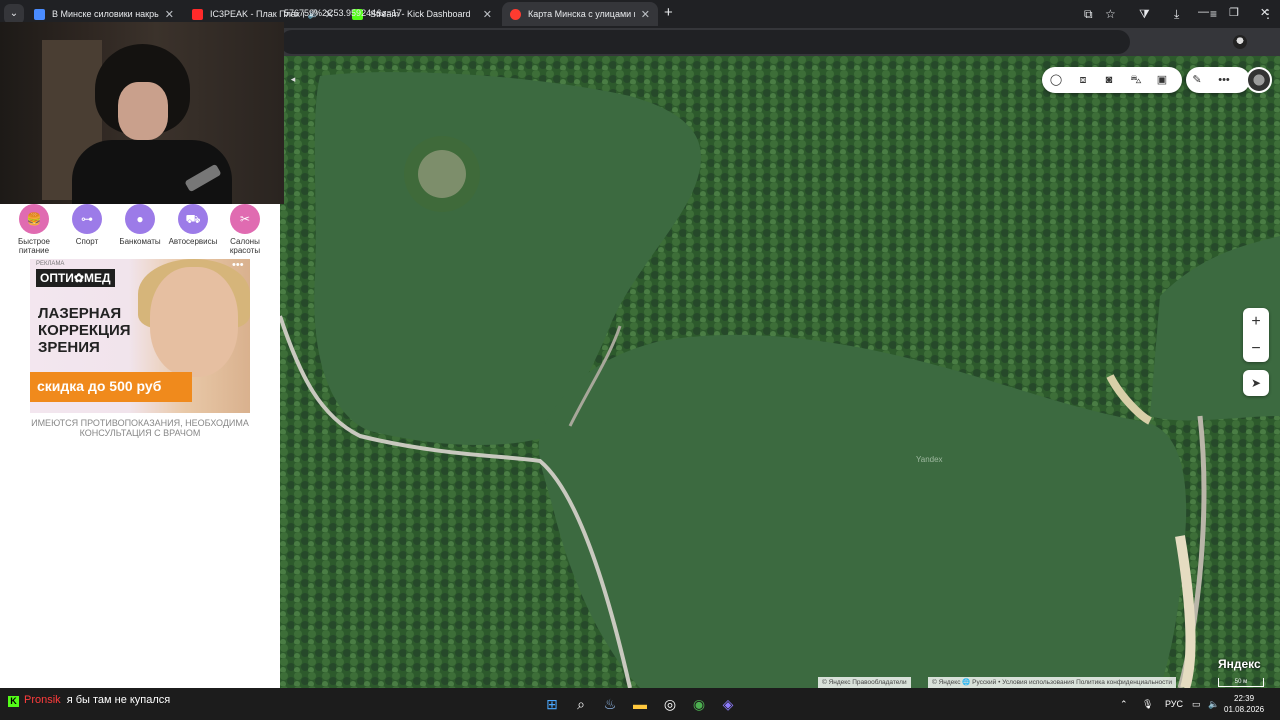  What do you see at coordinates (1136, 80) in the screenshot?
I see `transit-icon: ⛍` at bounding box center [1136, 80].